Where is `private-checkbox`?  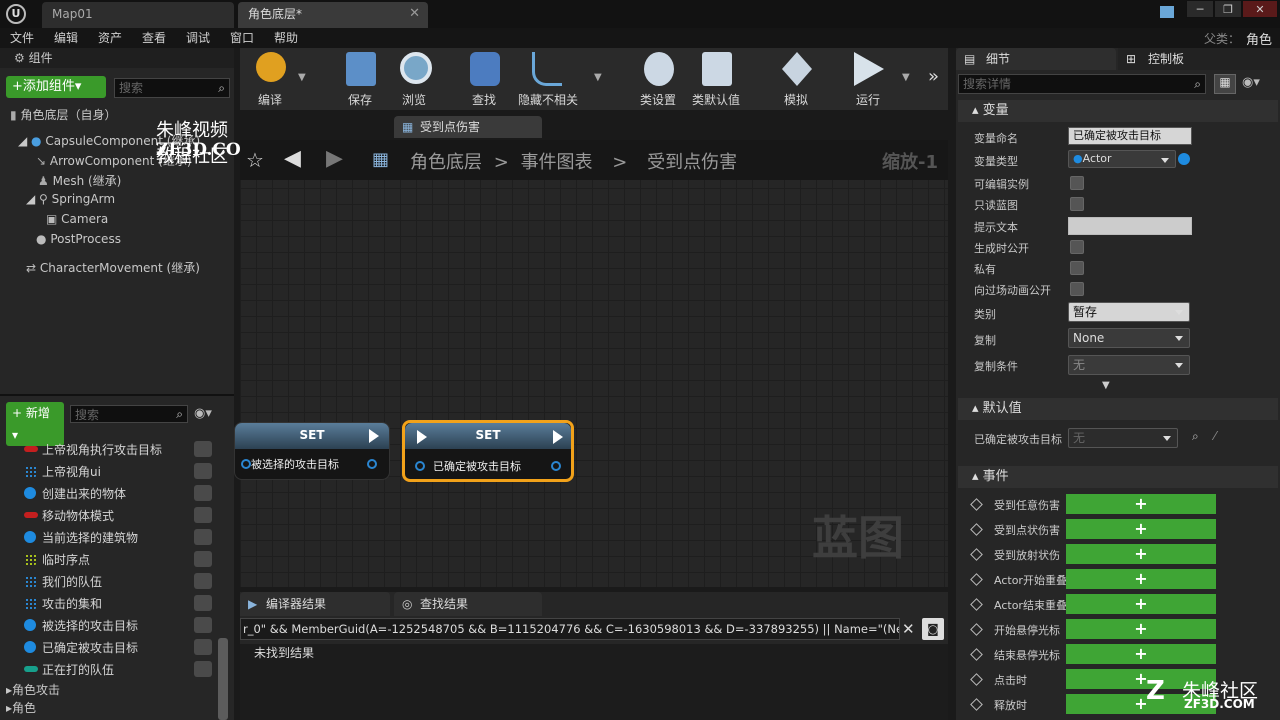
private-checkbox is located at coordinates (1077, 268).